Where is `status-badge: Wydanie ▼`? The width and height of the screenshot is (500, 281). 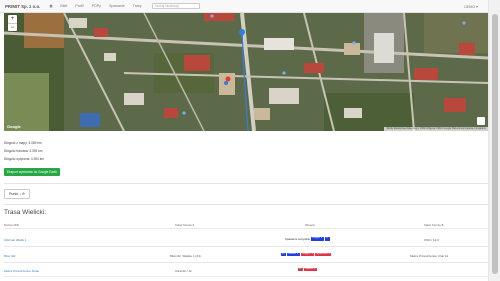 status-badge: Wydanie ▼ is located at coordinates (310, 270).